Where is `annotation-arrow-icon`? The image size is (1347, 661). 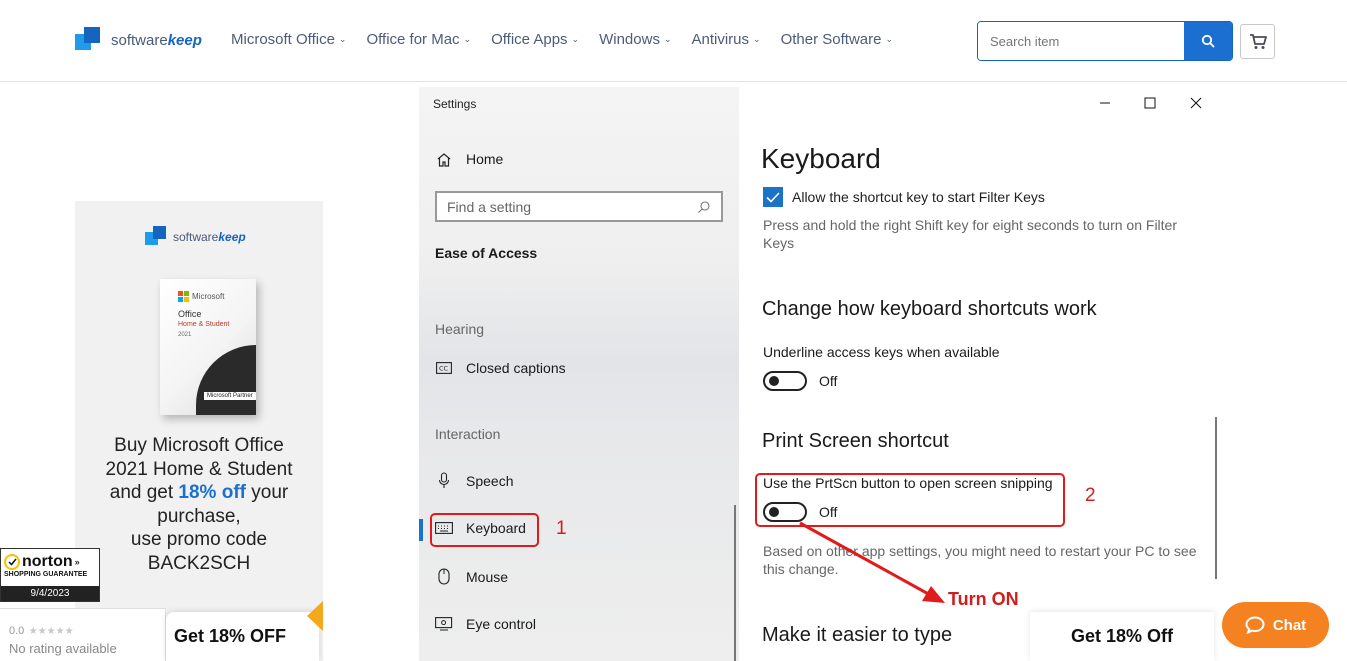
annotation-arrow-icon is located at coordinates (872, 562).